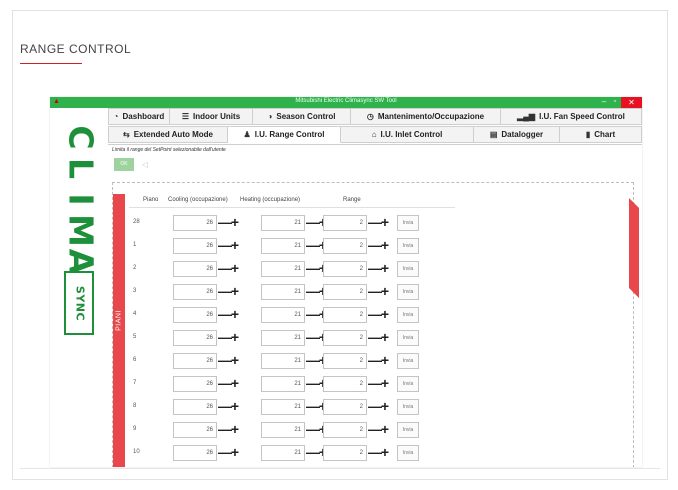  Describe the element at coordinates (571, 116) in the screenshot. I see `tab-i-u-fan-speed-control: ▂▄▆ I.U. Fan Speed Control` at that location.